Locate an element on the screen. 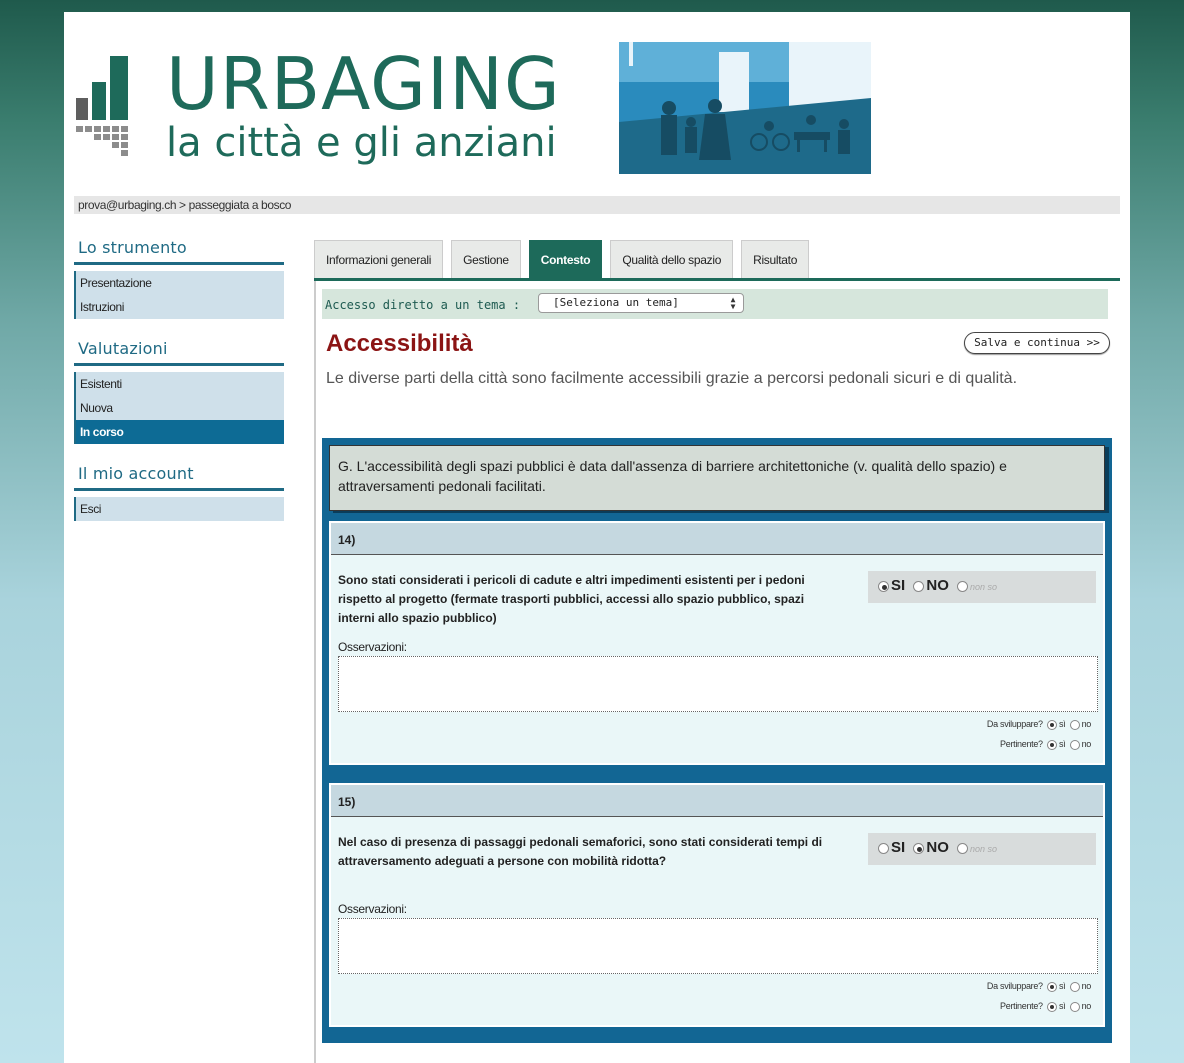  sidebar-menu-valutazioni: Esistenti Nuova In corso is located at coordinates (179, 408).